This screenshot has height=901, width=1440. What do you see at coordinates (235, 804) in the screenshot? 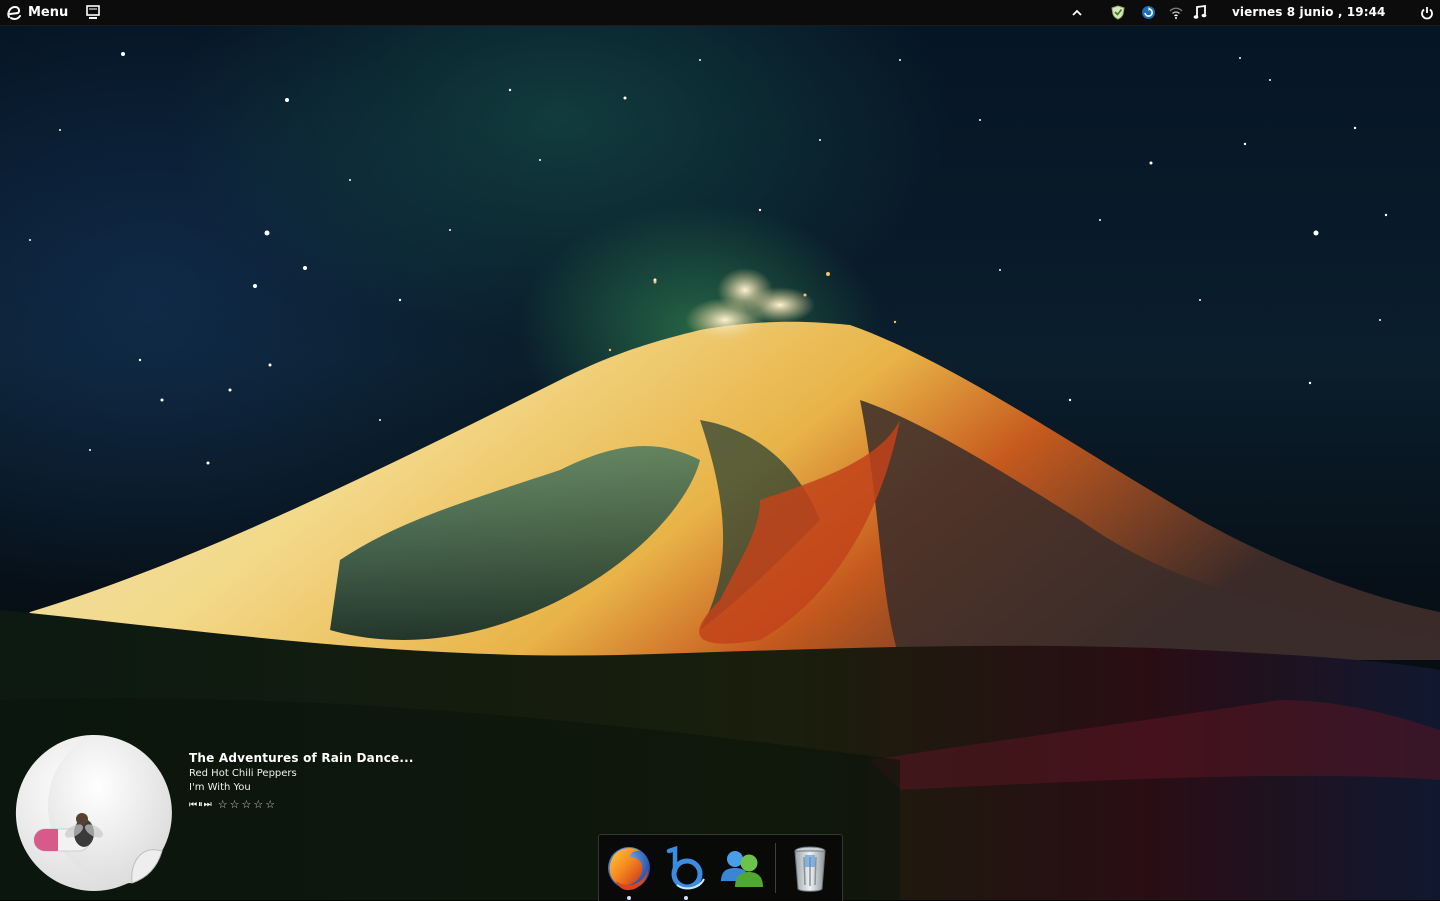
I see `rating-star-2: ☆` at bounding box center [235, 804].